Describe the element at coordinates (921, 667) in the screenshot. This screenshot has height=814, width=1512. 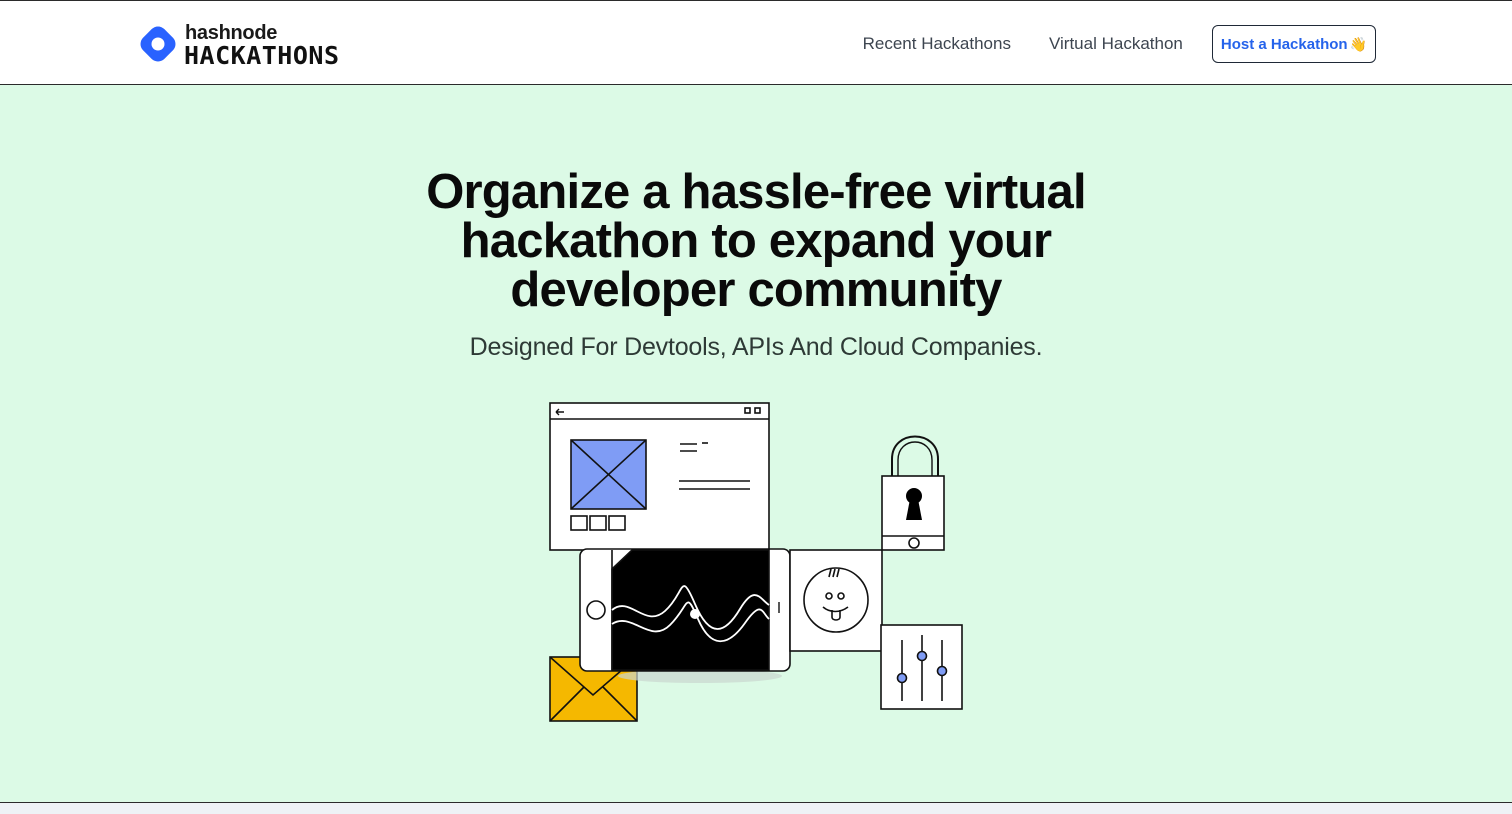
I see `sliders-panel-icon` at that location.